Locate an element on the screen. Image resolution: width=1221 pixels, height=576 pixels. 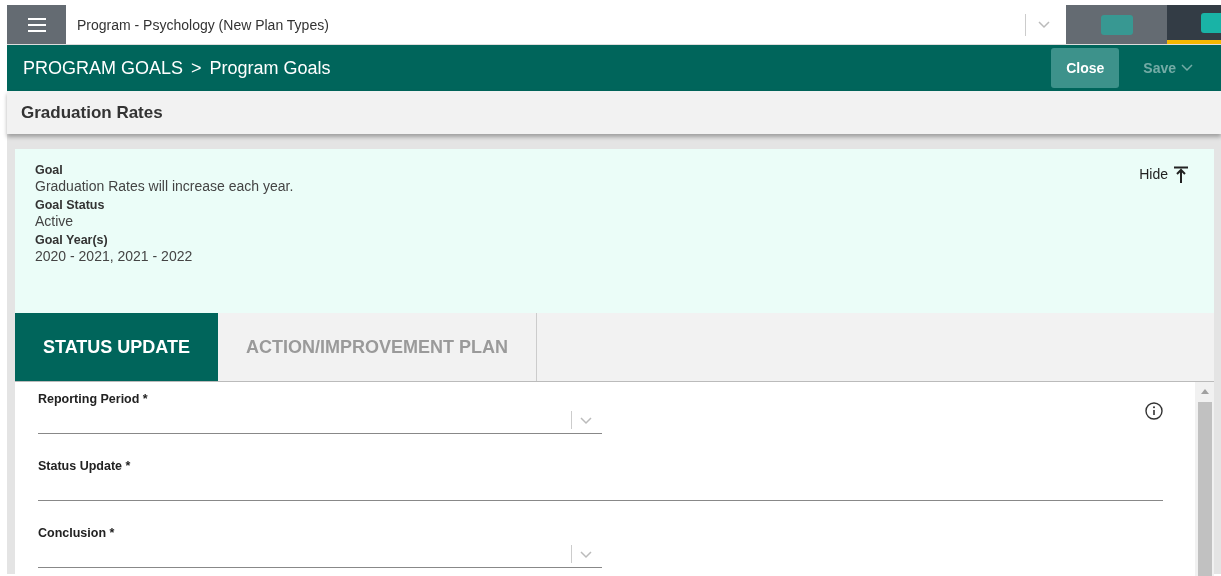
page-title: Program Goals is located at coordinates (270, 68).